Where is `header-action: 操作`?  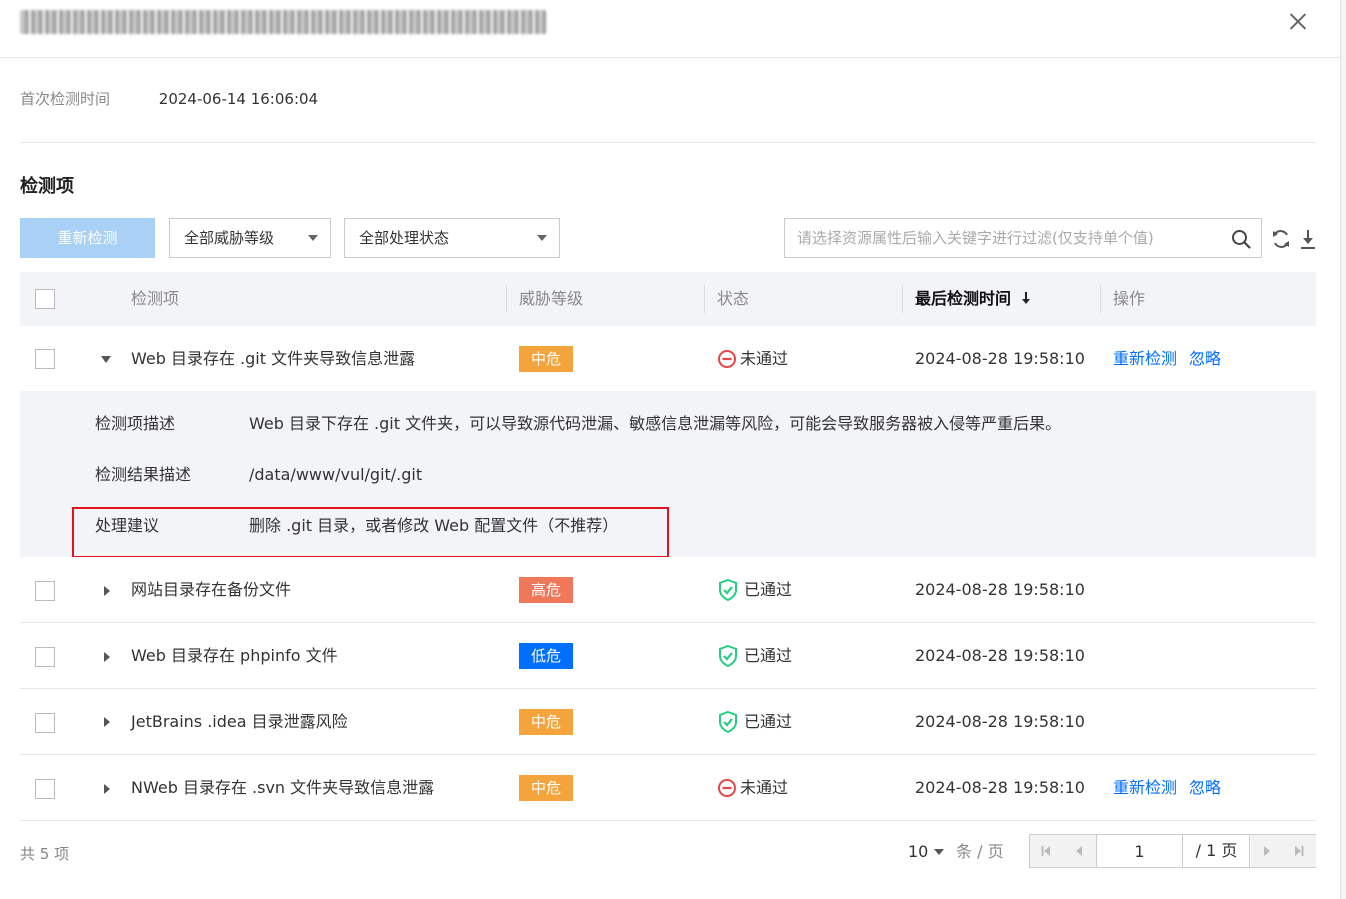 header-action: 操作 is located at coordinates (1129, 298).